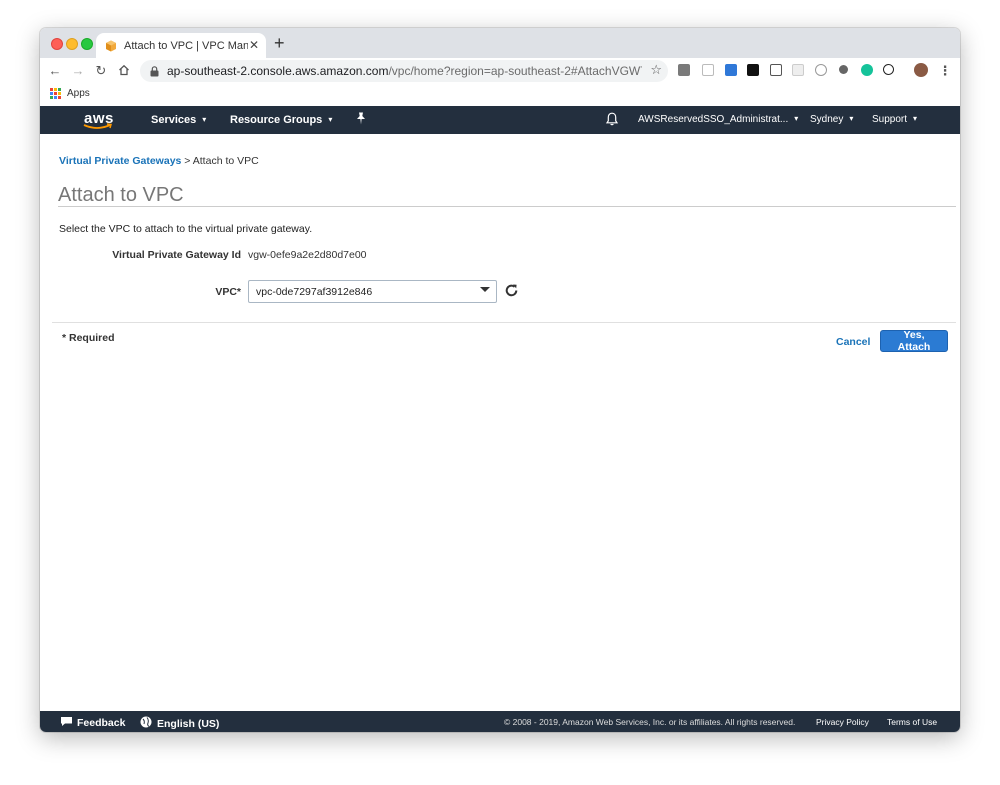  I want to click on required-note: * Required, so click(88, 338).